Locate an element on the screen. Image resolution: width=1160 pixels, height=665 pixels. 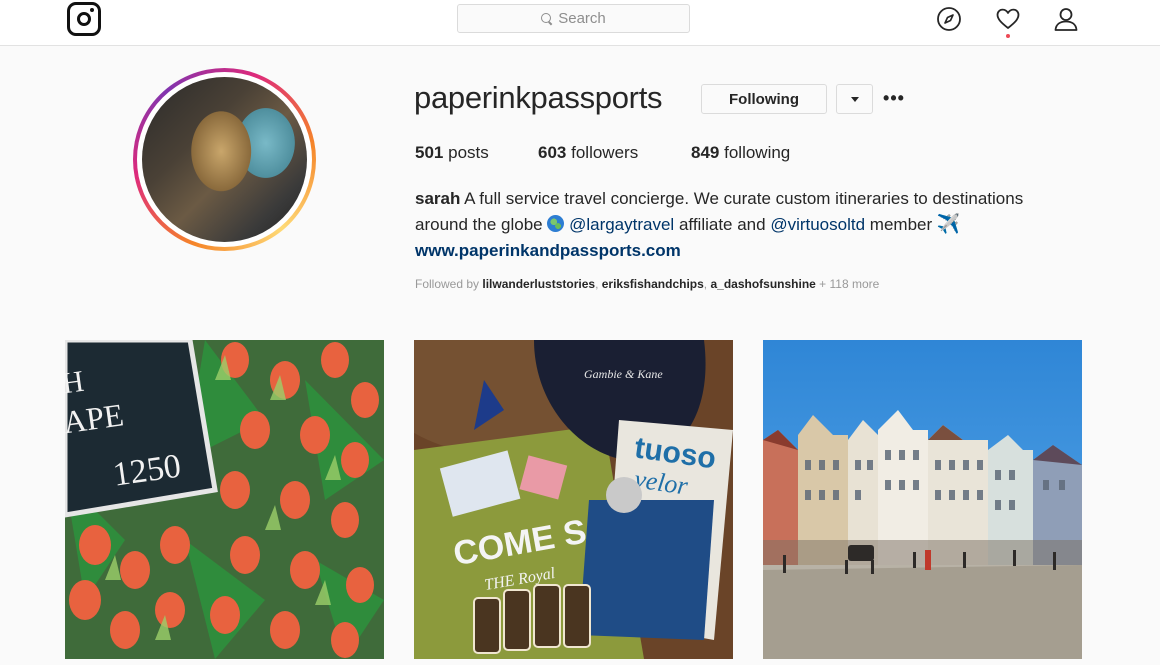
mention-largaytravel: @largaytravel is located at coordinates (621, 224).